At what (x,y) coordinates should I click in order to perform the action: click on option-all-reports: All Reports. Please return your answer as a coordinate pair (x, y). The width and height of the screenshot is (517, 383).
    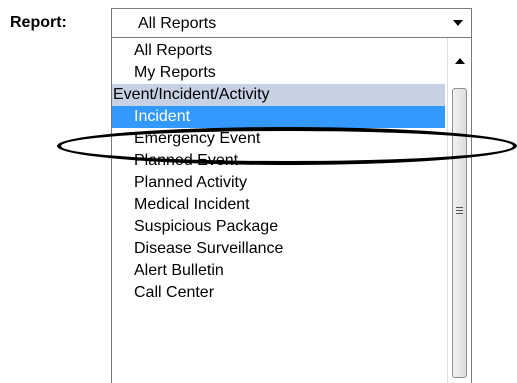
    Looking at the image, I should click on (278, 51).